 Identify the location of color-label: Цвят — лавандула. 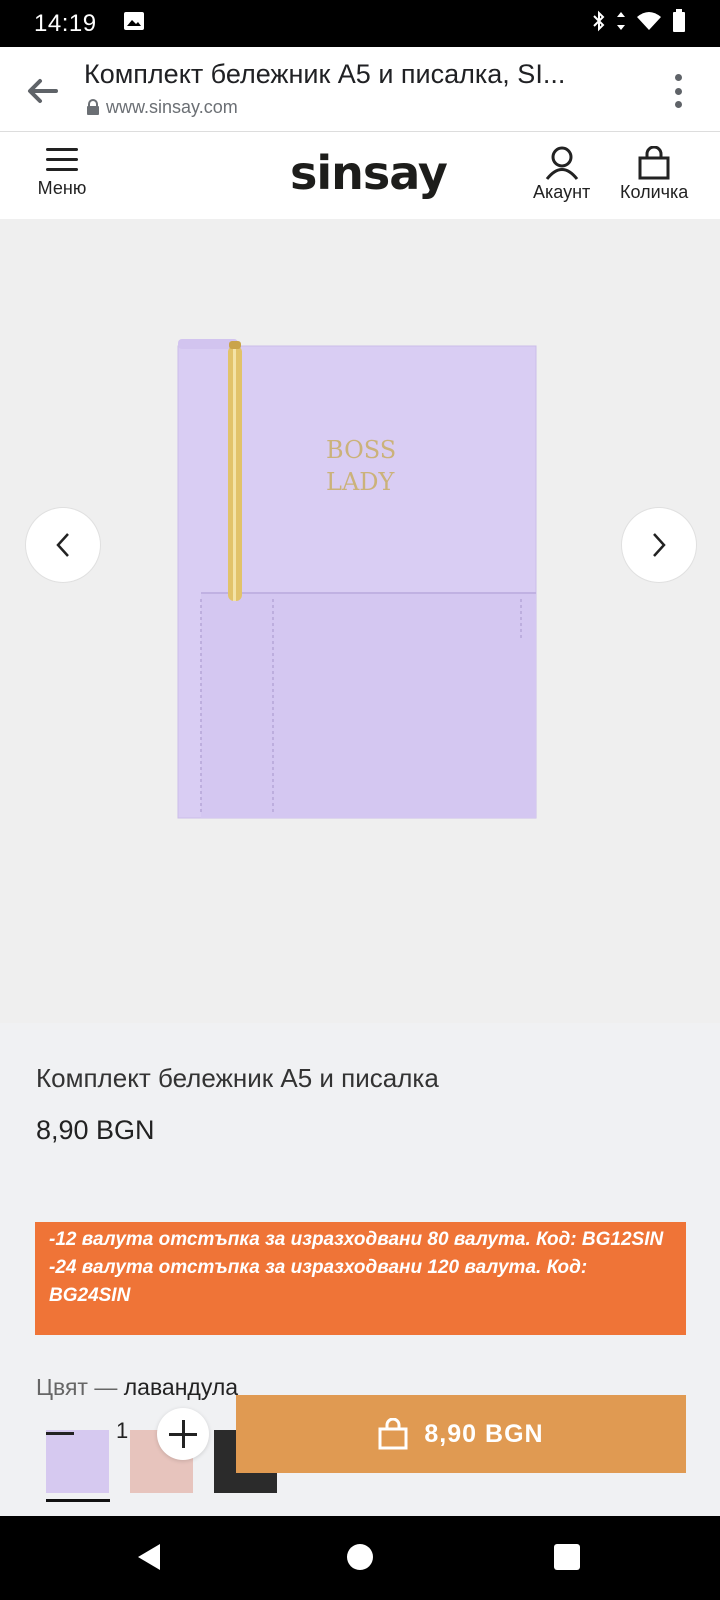
(137, 1387).